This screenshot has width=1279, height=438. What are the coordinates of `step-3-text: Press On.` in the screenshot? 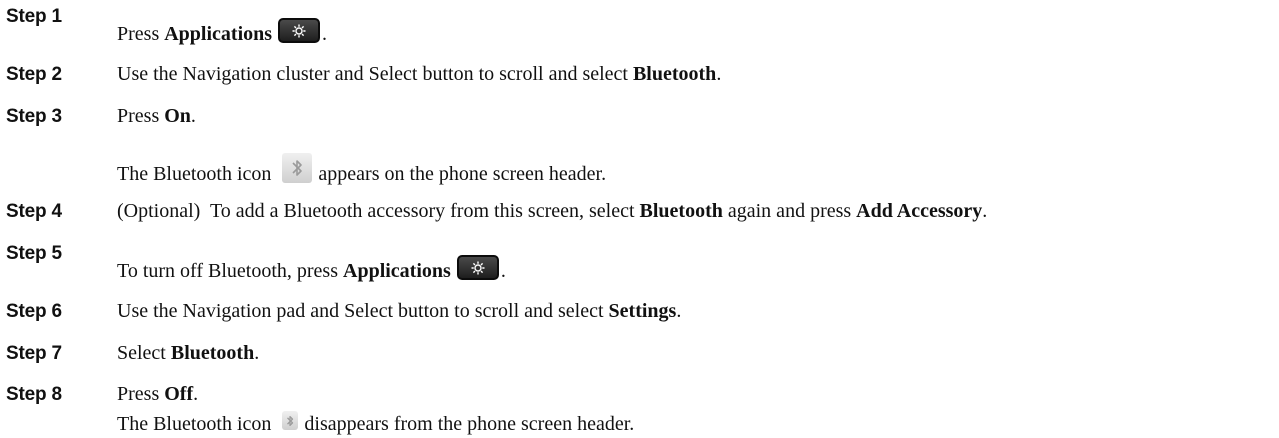 It's located at (156, 116).